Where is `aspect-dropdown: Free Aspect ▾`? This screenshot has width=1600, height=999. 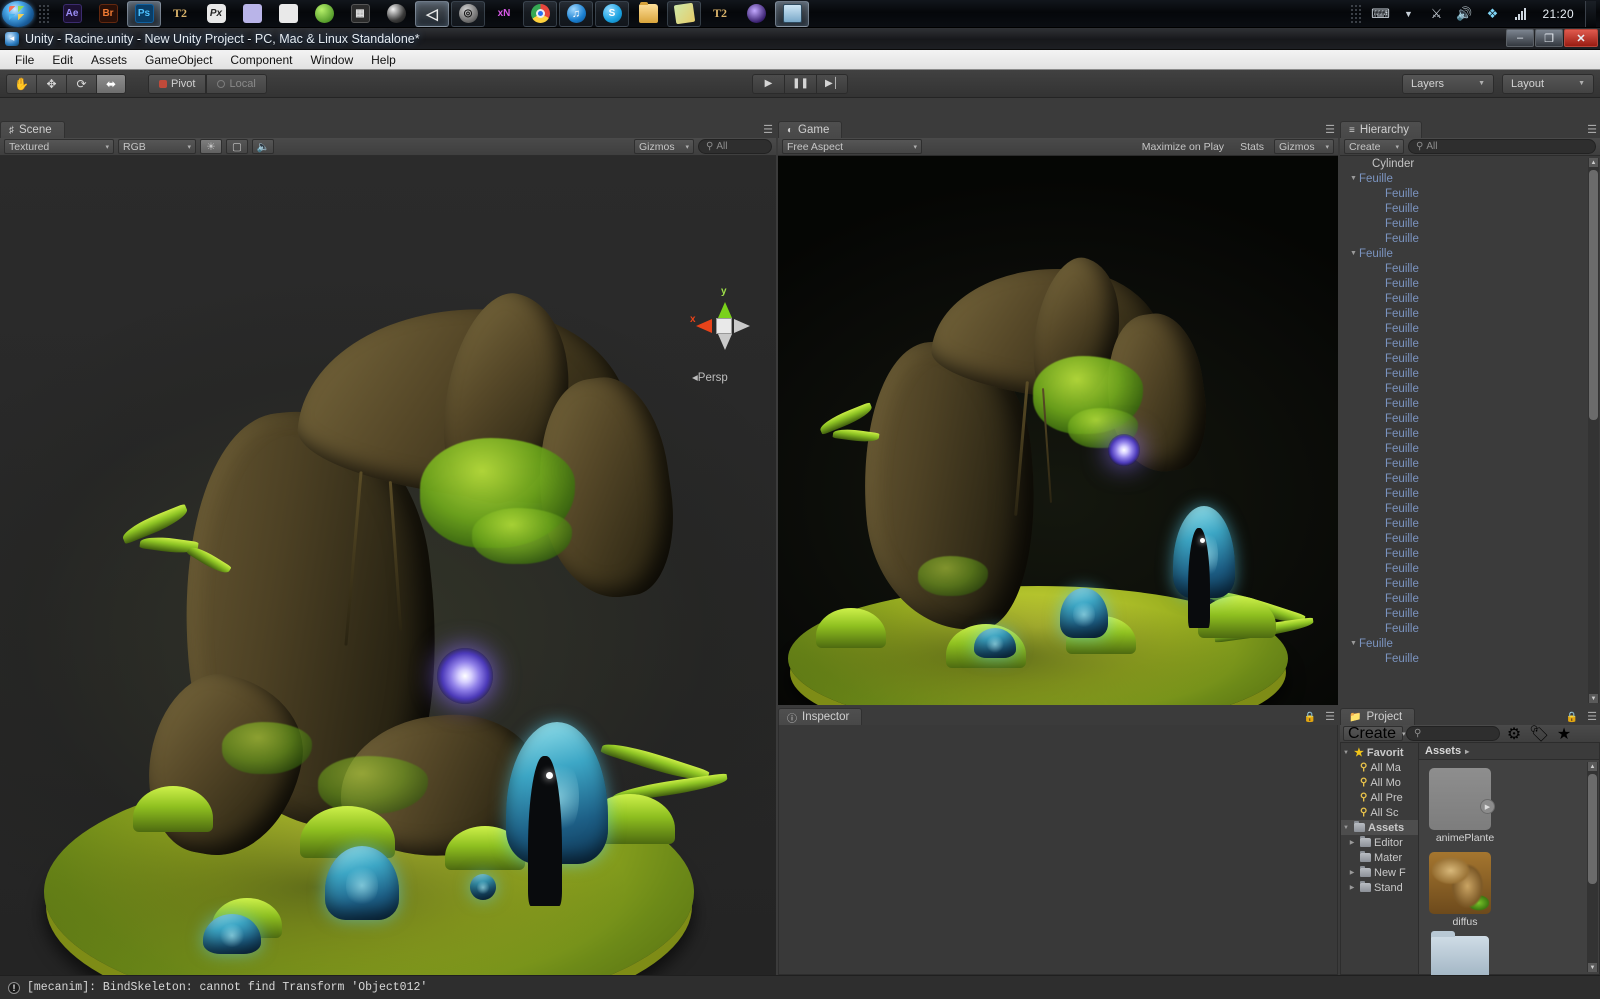 aspect-dropdown: Free Aspect ▾ is located at coordinates (852, 146).